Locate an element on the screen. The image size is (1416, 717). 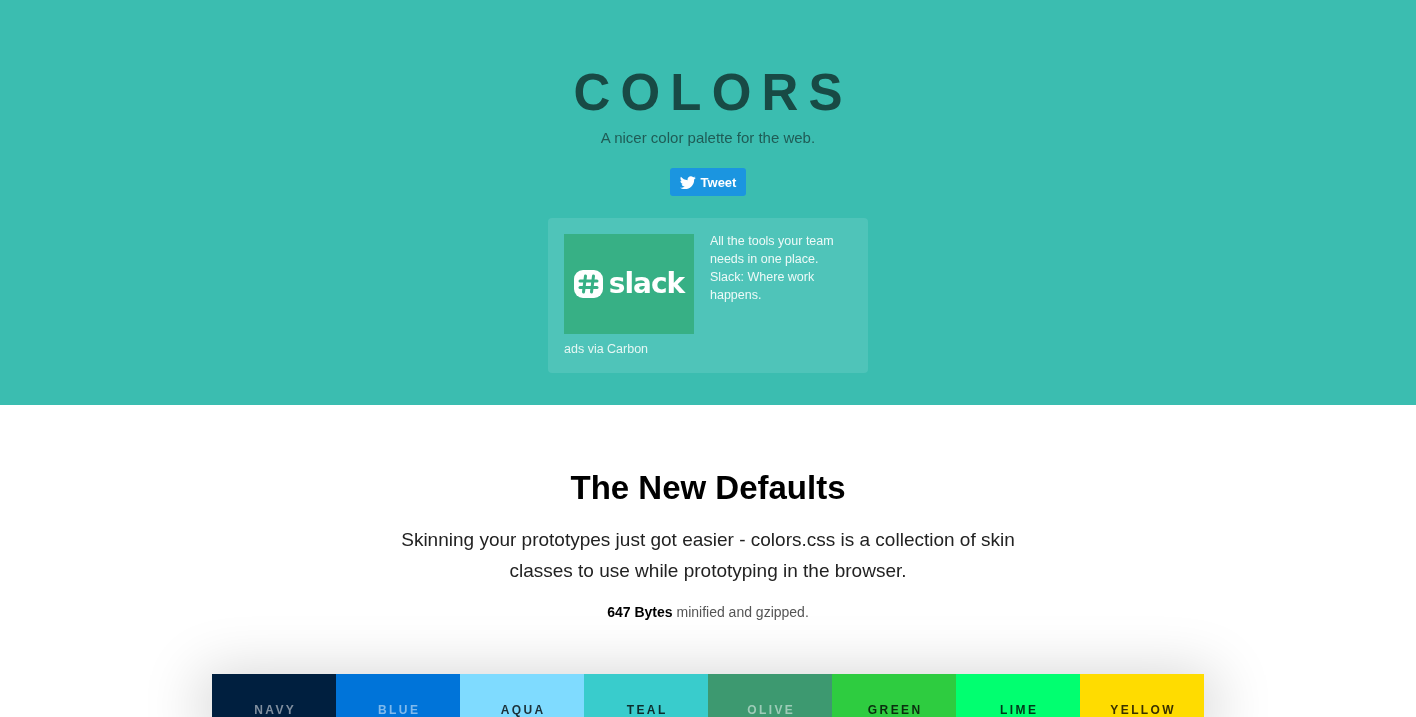
swatch-label: LIME is located at coordinates (1019, 710).